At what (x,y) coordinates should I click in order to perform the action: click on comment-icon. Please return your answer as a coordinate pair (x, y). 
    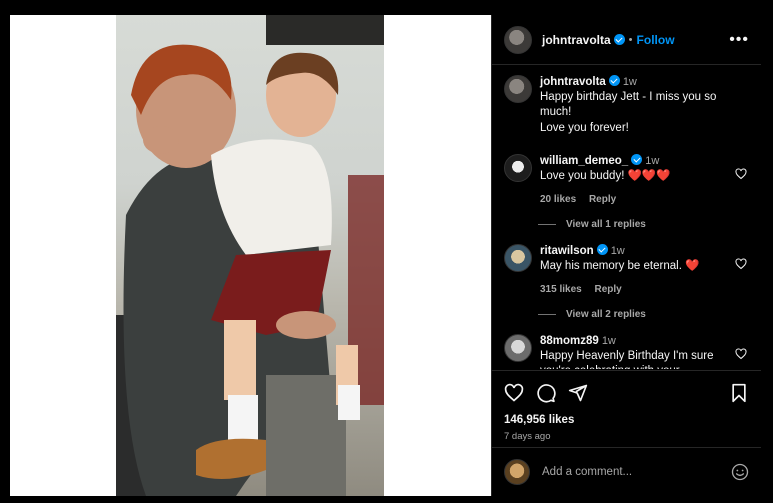
    Looking at the image, I should click on (546, 393).